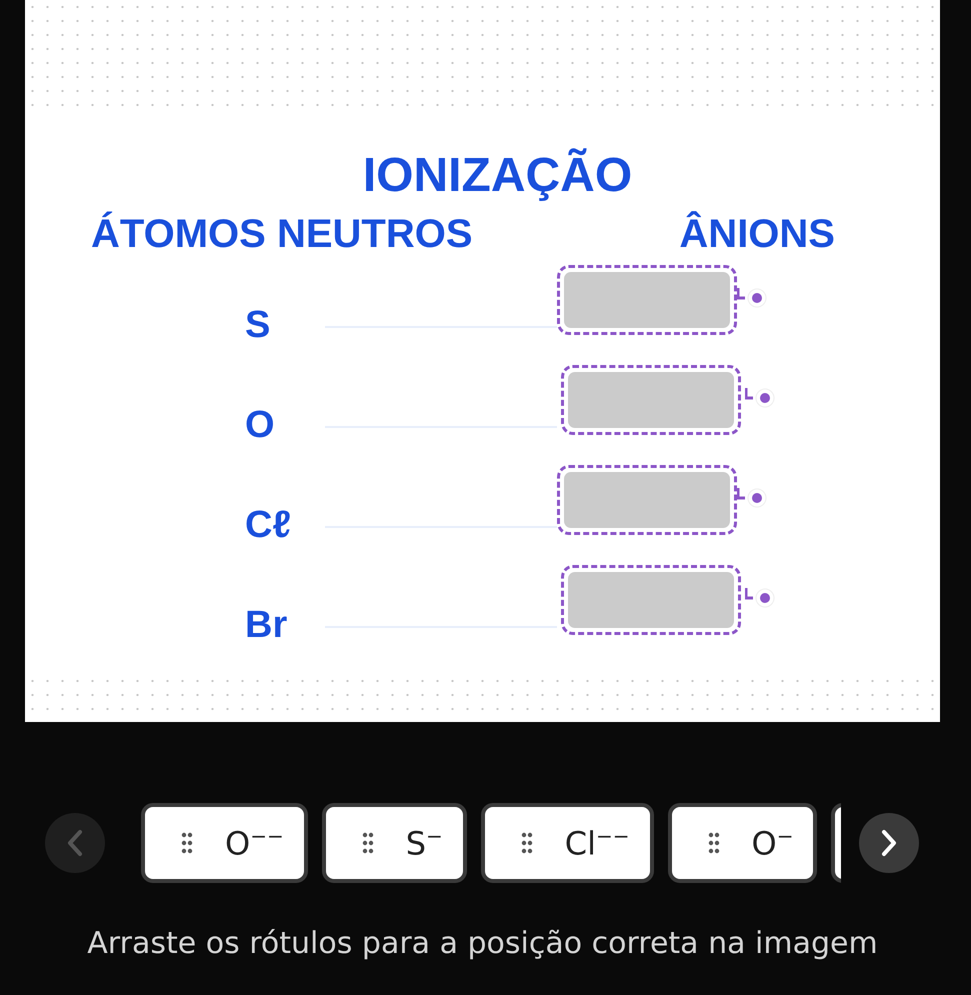 Image resolution: width=971 pixels, height=995 pixels. What do you see at coordinates (258, 325) in the screenshot?
I see `element-symbol: S` at bounding box center [258, 325].